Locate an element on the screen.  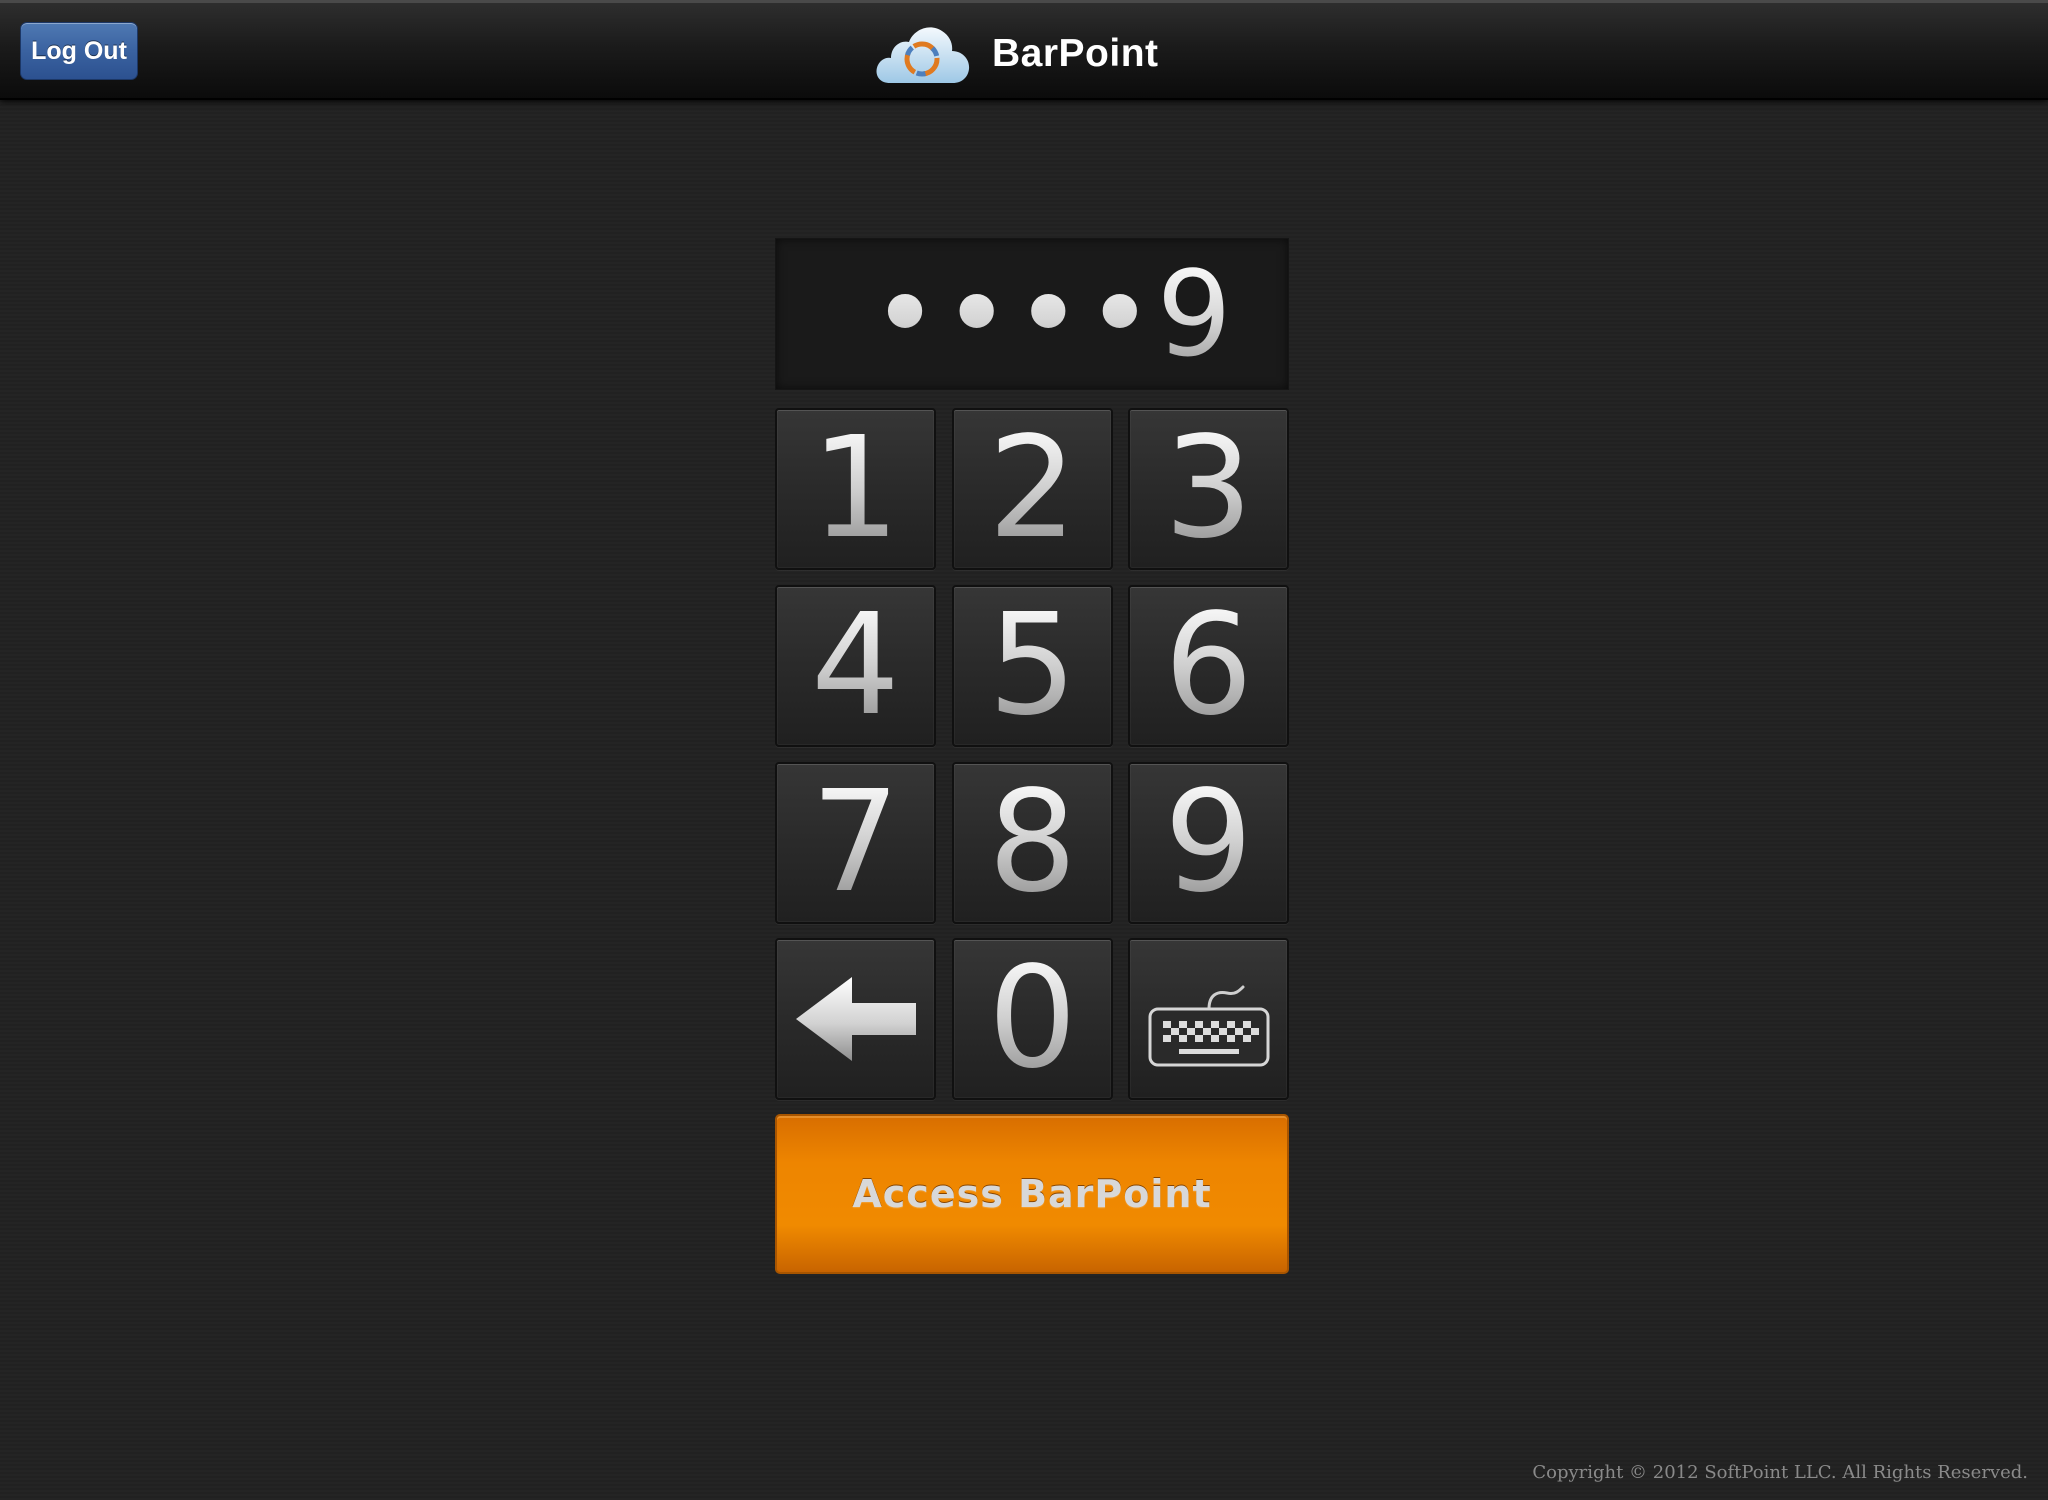
key-5: 5 is located at coordinates (1032, 666).